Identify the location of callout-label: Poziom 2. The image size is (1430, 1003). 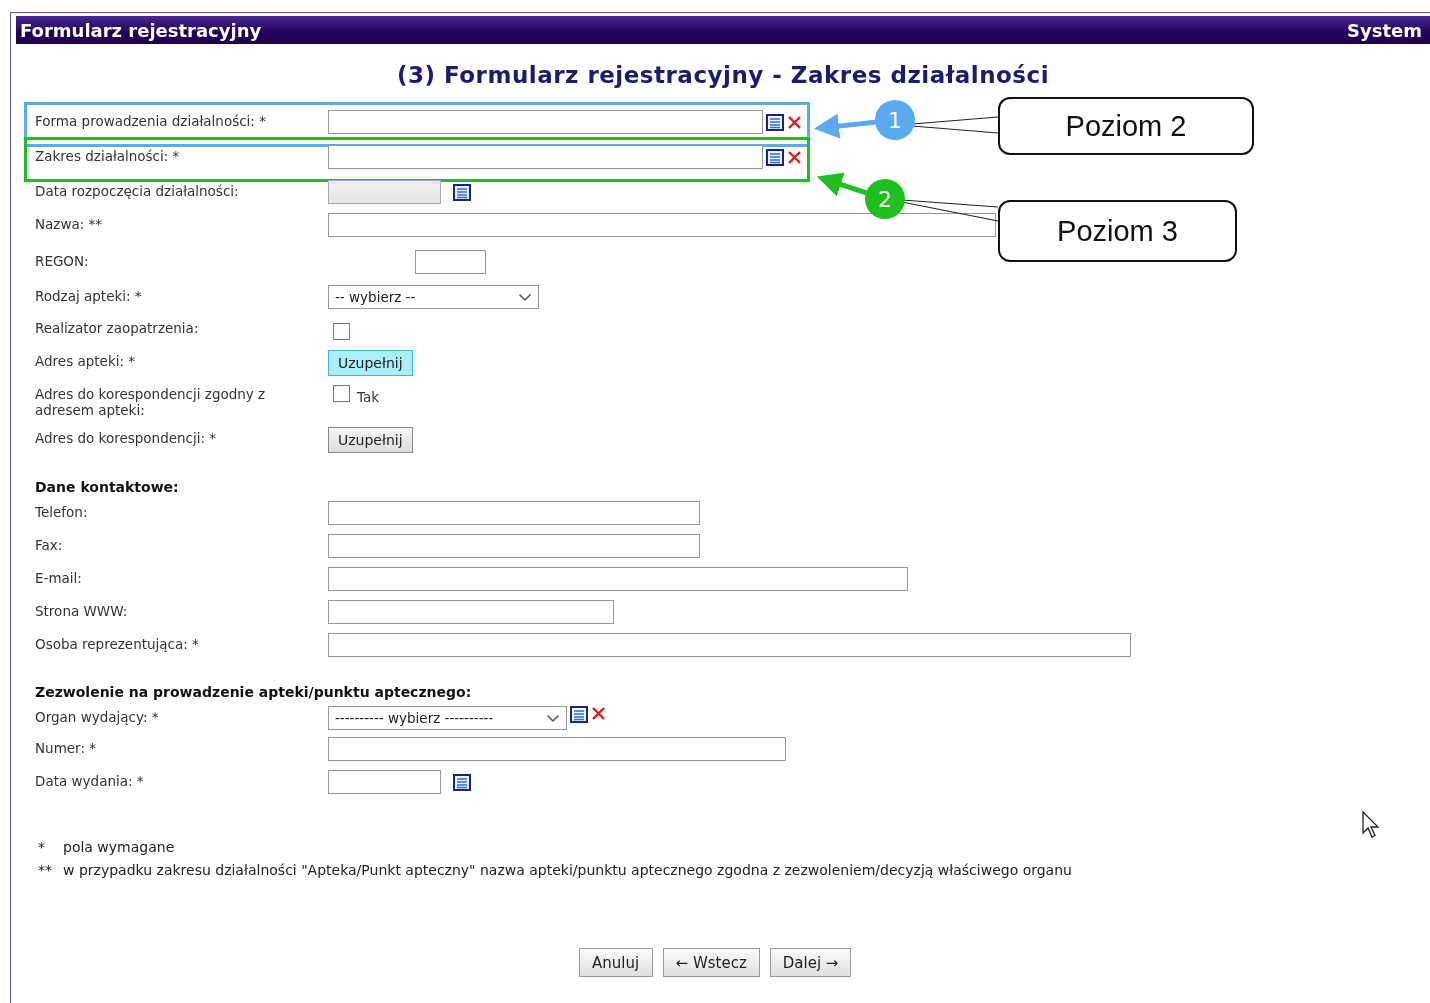
(1126, 126).